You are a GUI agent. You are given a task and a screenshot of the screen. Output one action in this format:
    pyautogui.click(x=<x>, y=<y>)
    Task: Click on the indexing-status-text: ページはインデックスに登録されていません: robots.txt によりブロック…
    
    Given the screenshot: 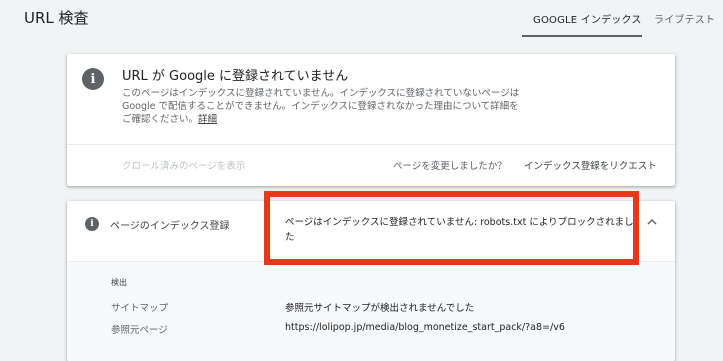 What is the action you would take?
    pyautogui.click(x=459, y=230)
    